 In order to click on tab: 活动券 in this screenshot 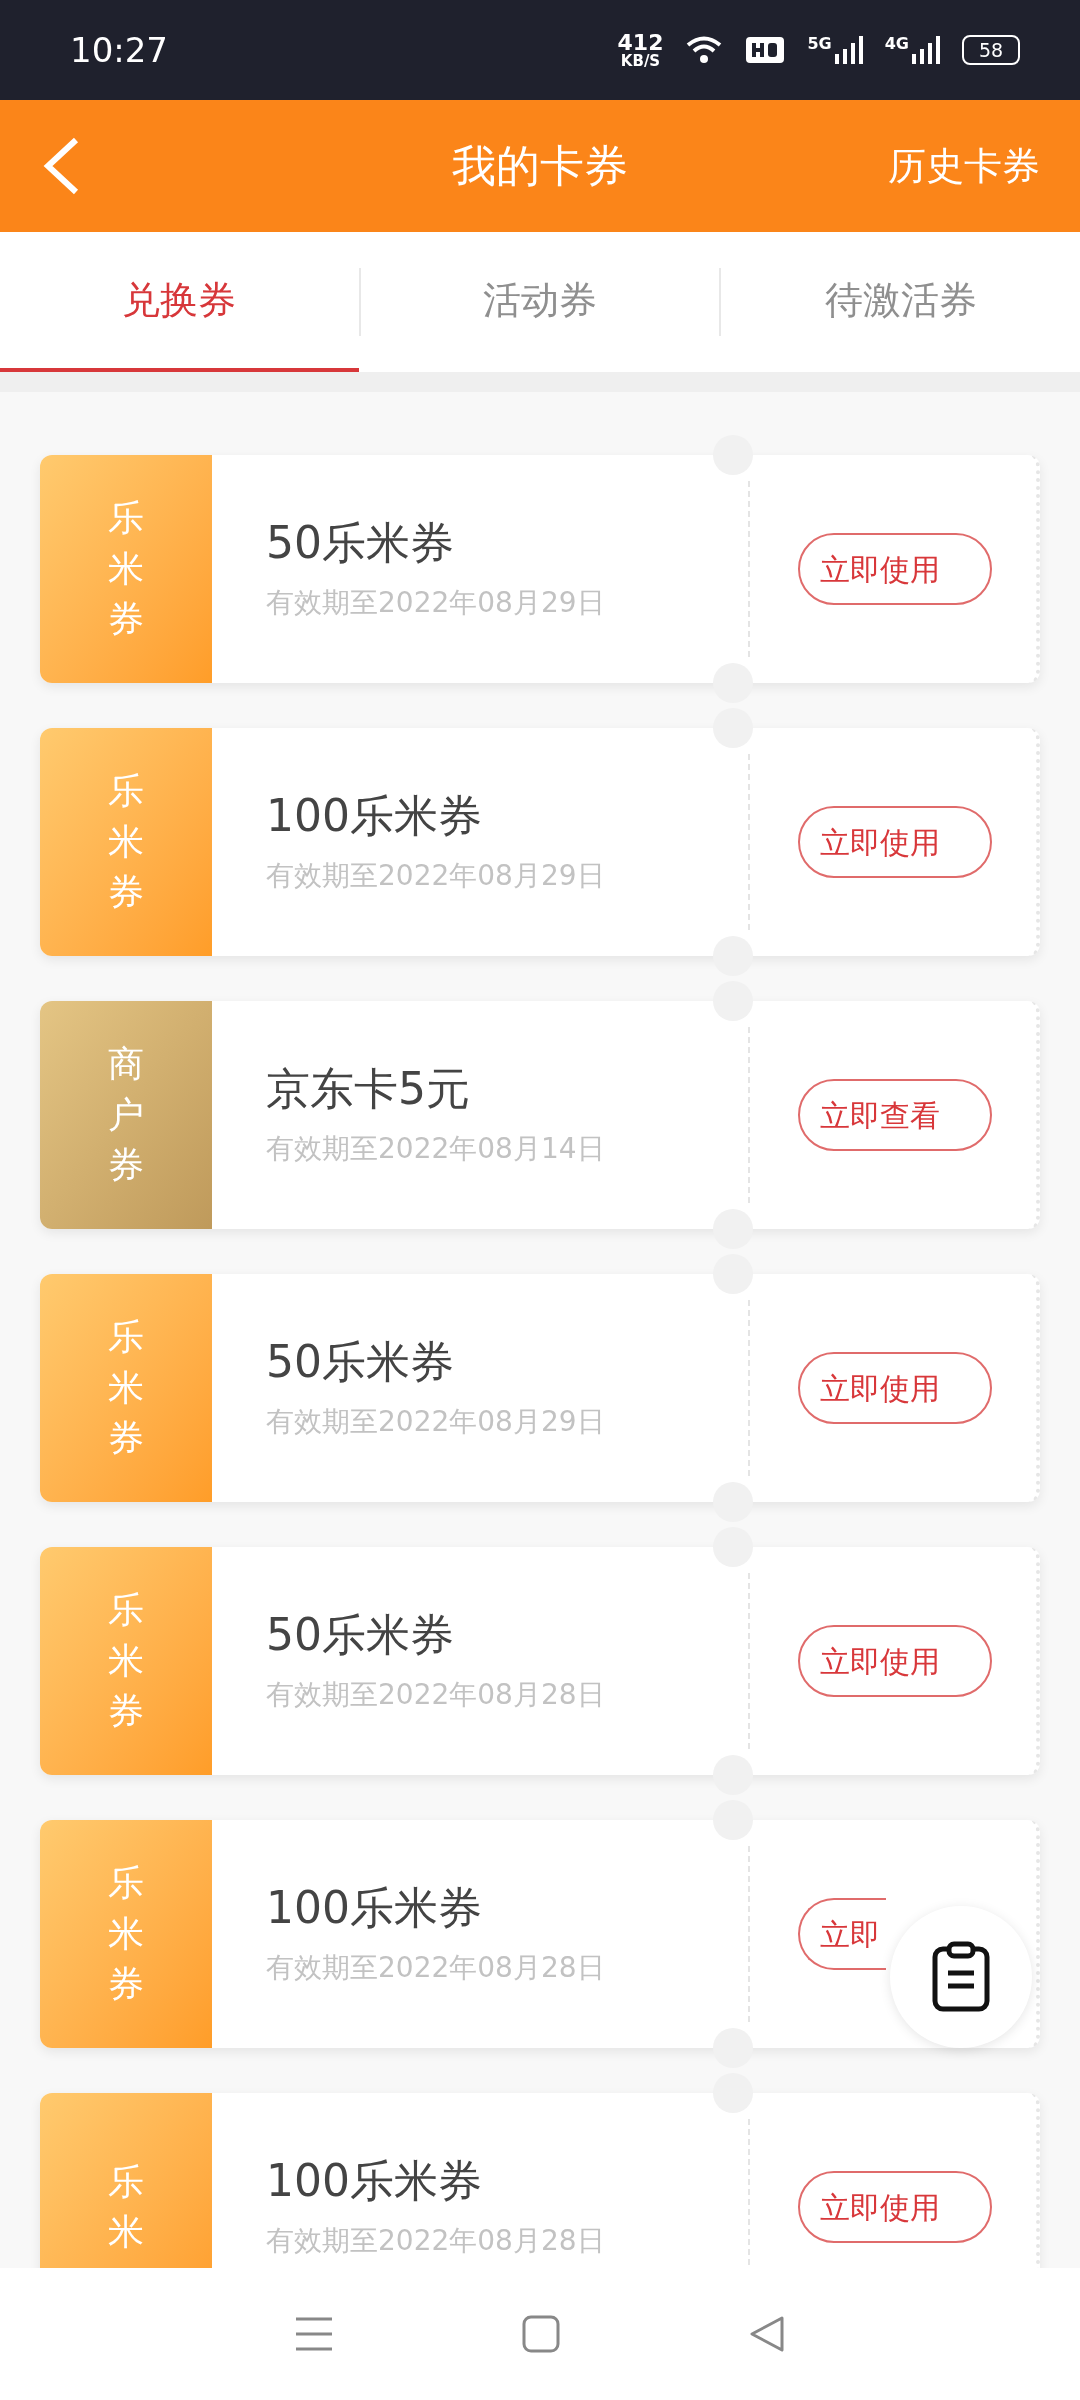, I will do `click(540, 302)`.